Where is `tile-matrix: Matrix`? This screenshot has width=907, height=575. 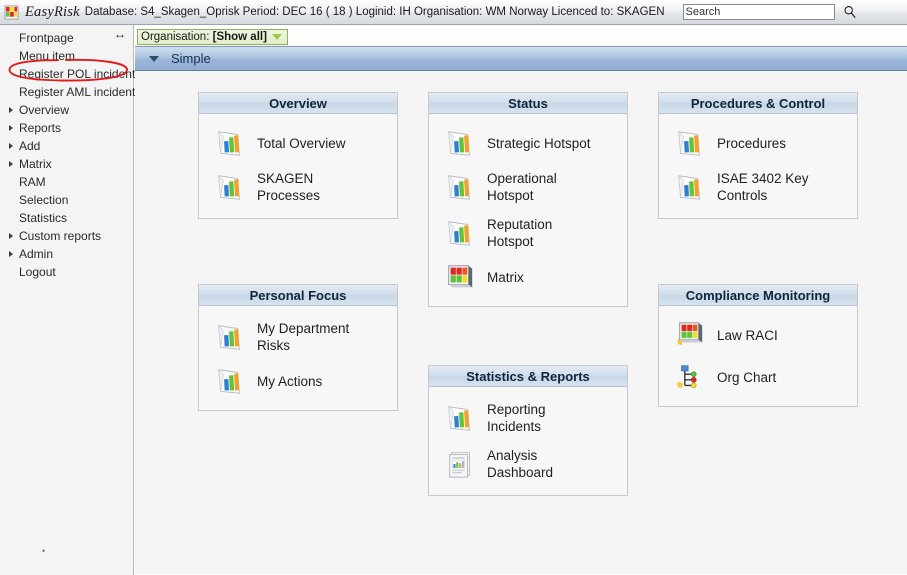 tile-matrix: Matrix is located at coordinates (528, 277).